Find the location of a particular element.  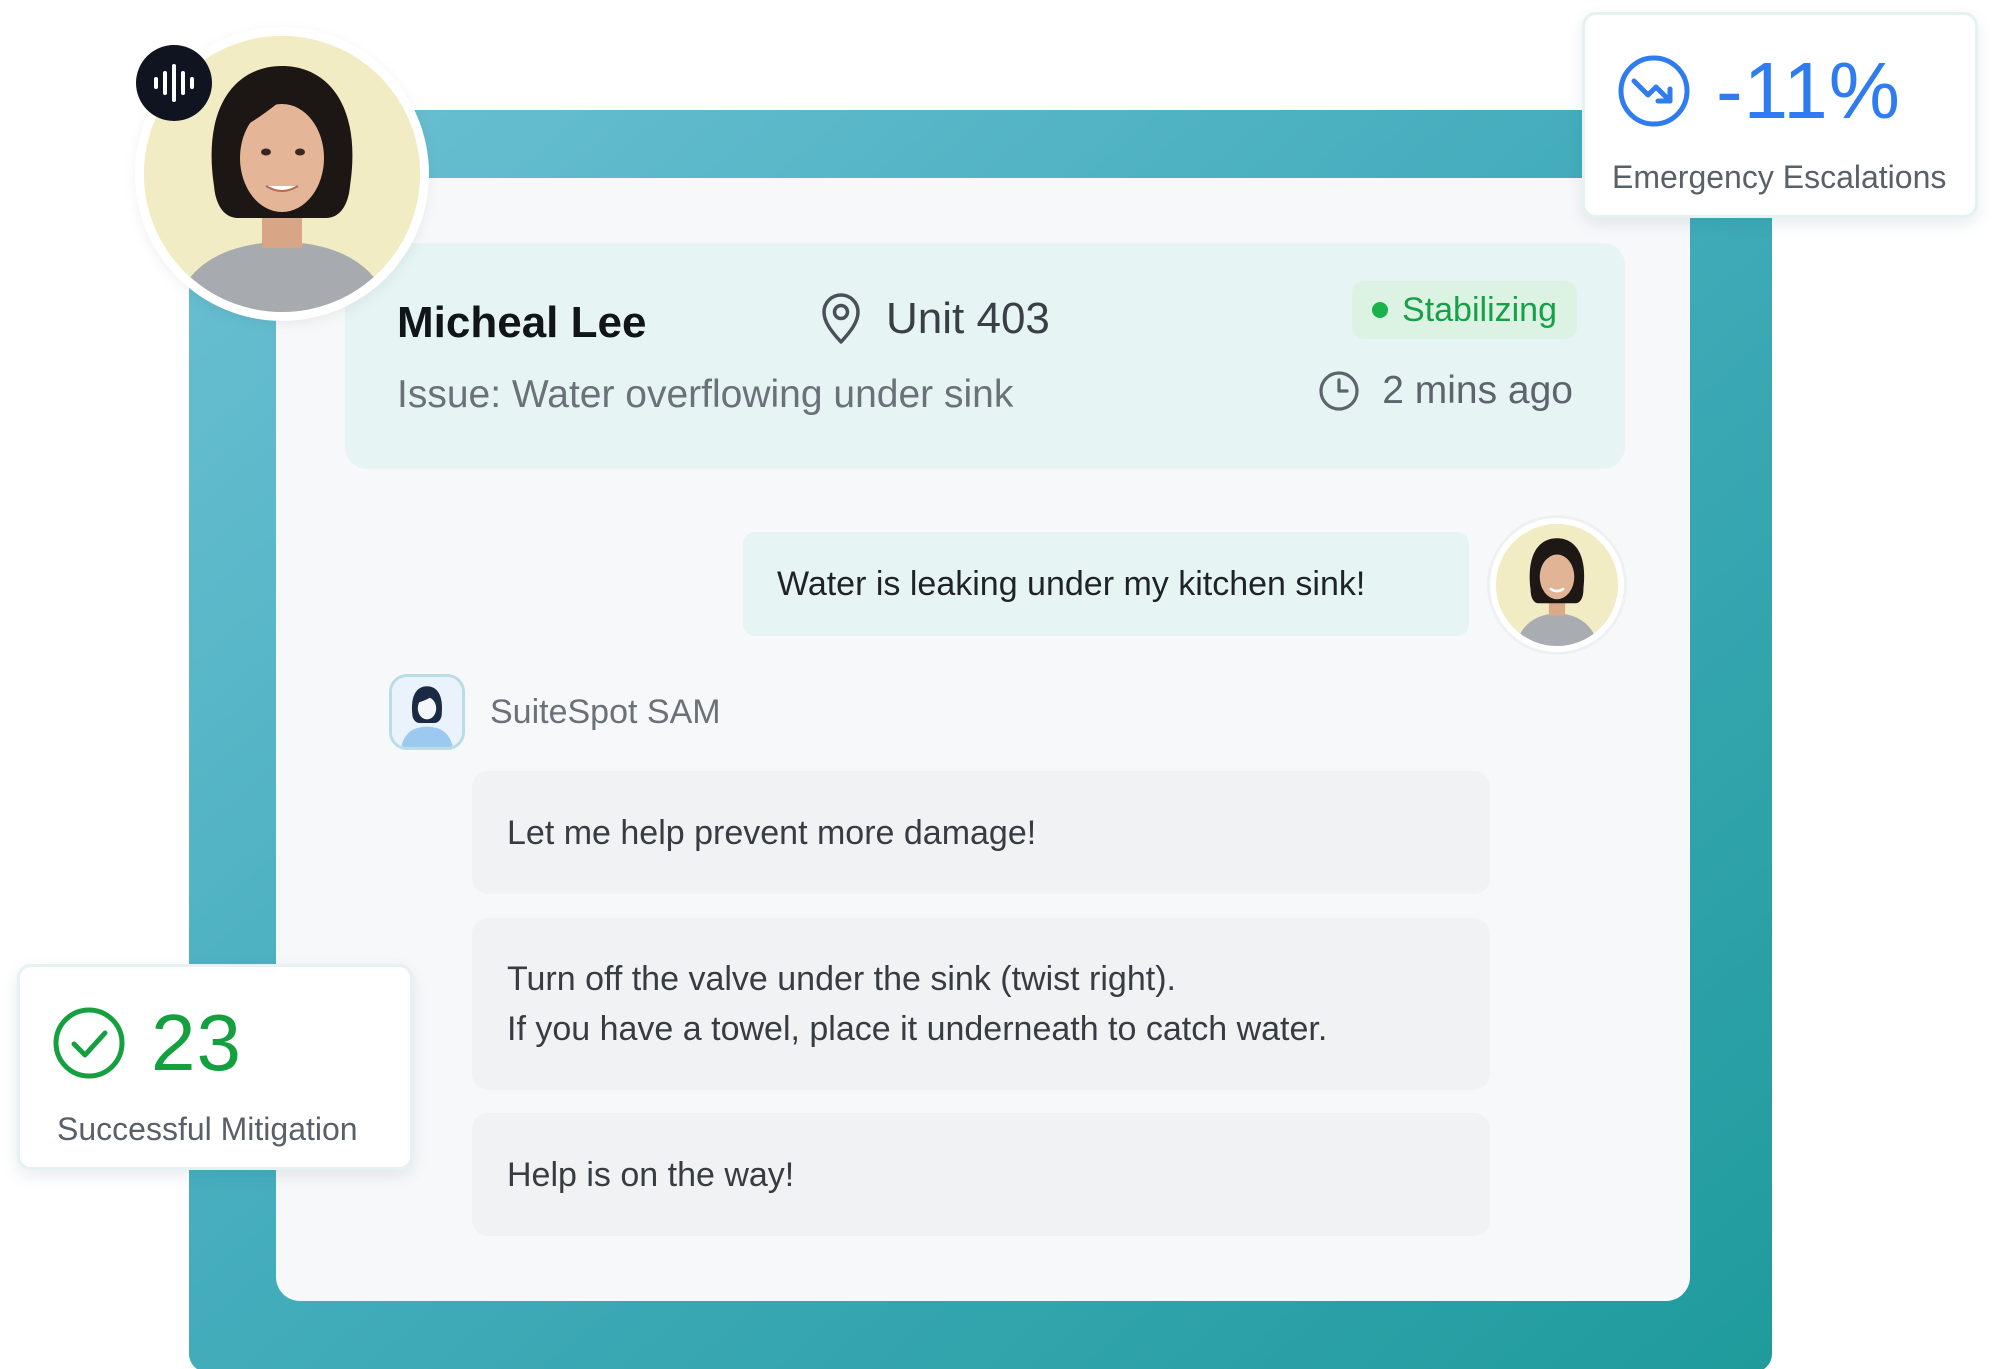

timestamp: 2 mins ago is located at coordinates (1445, 391).